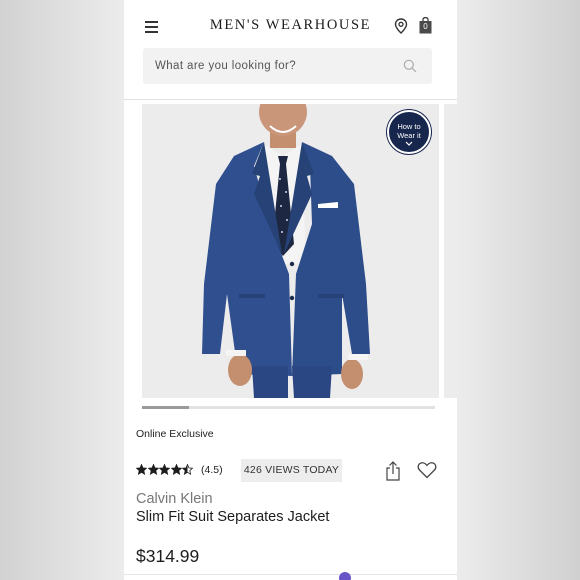 The height and width of the screenshot is (580, 580). What do you see at coordinates (290, 99) in the screenshot?
I see `header-divider` at bounding box center [290, 99].